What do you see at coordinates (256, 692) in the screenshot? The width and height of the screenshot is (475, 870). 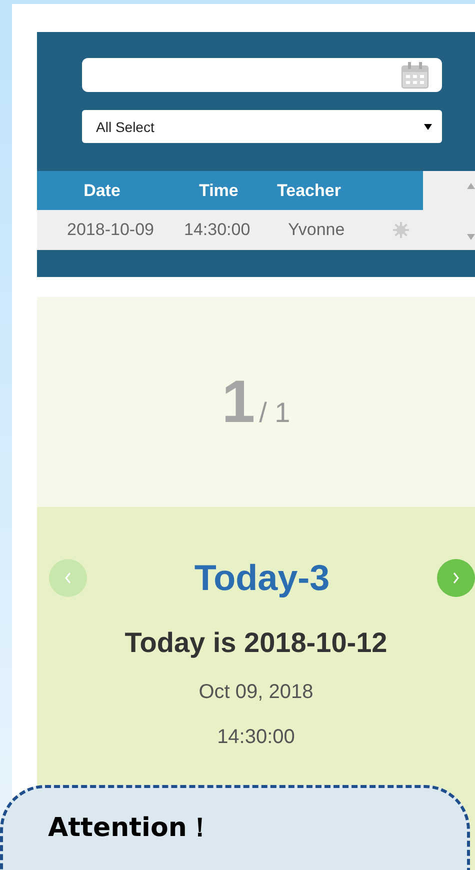 I see `lesson-date: Oct 09, 2018` at bounding box center [256, 692].